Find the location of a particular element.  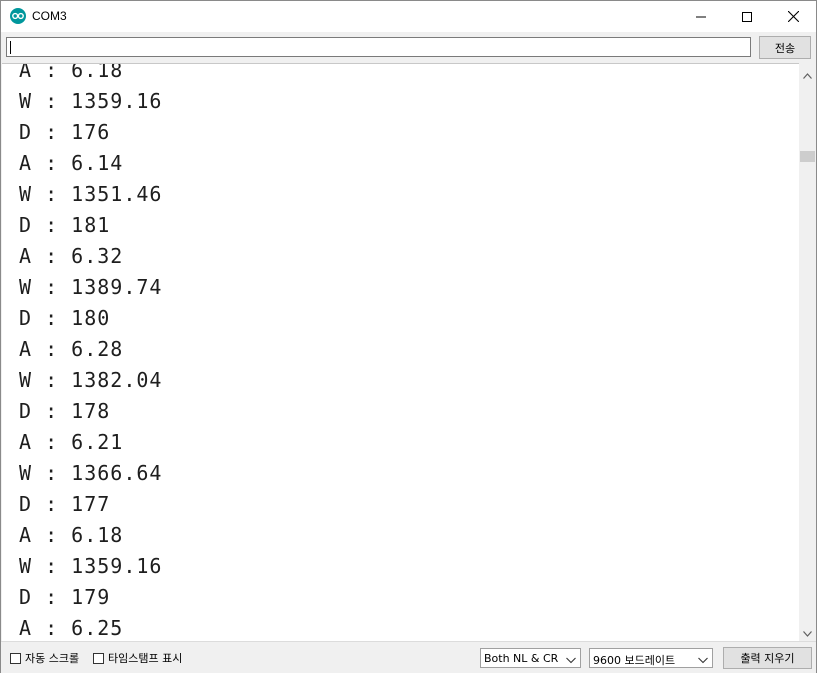

line-ending-select: Both NL & CR is located at coordinates (530, 658).